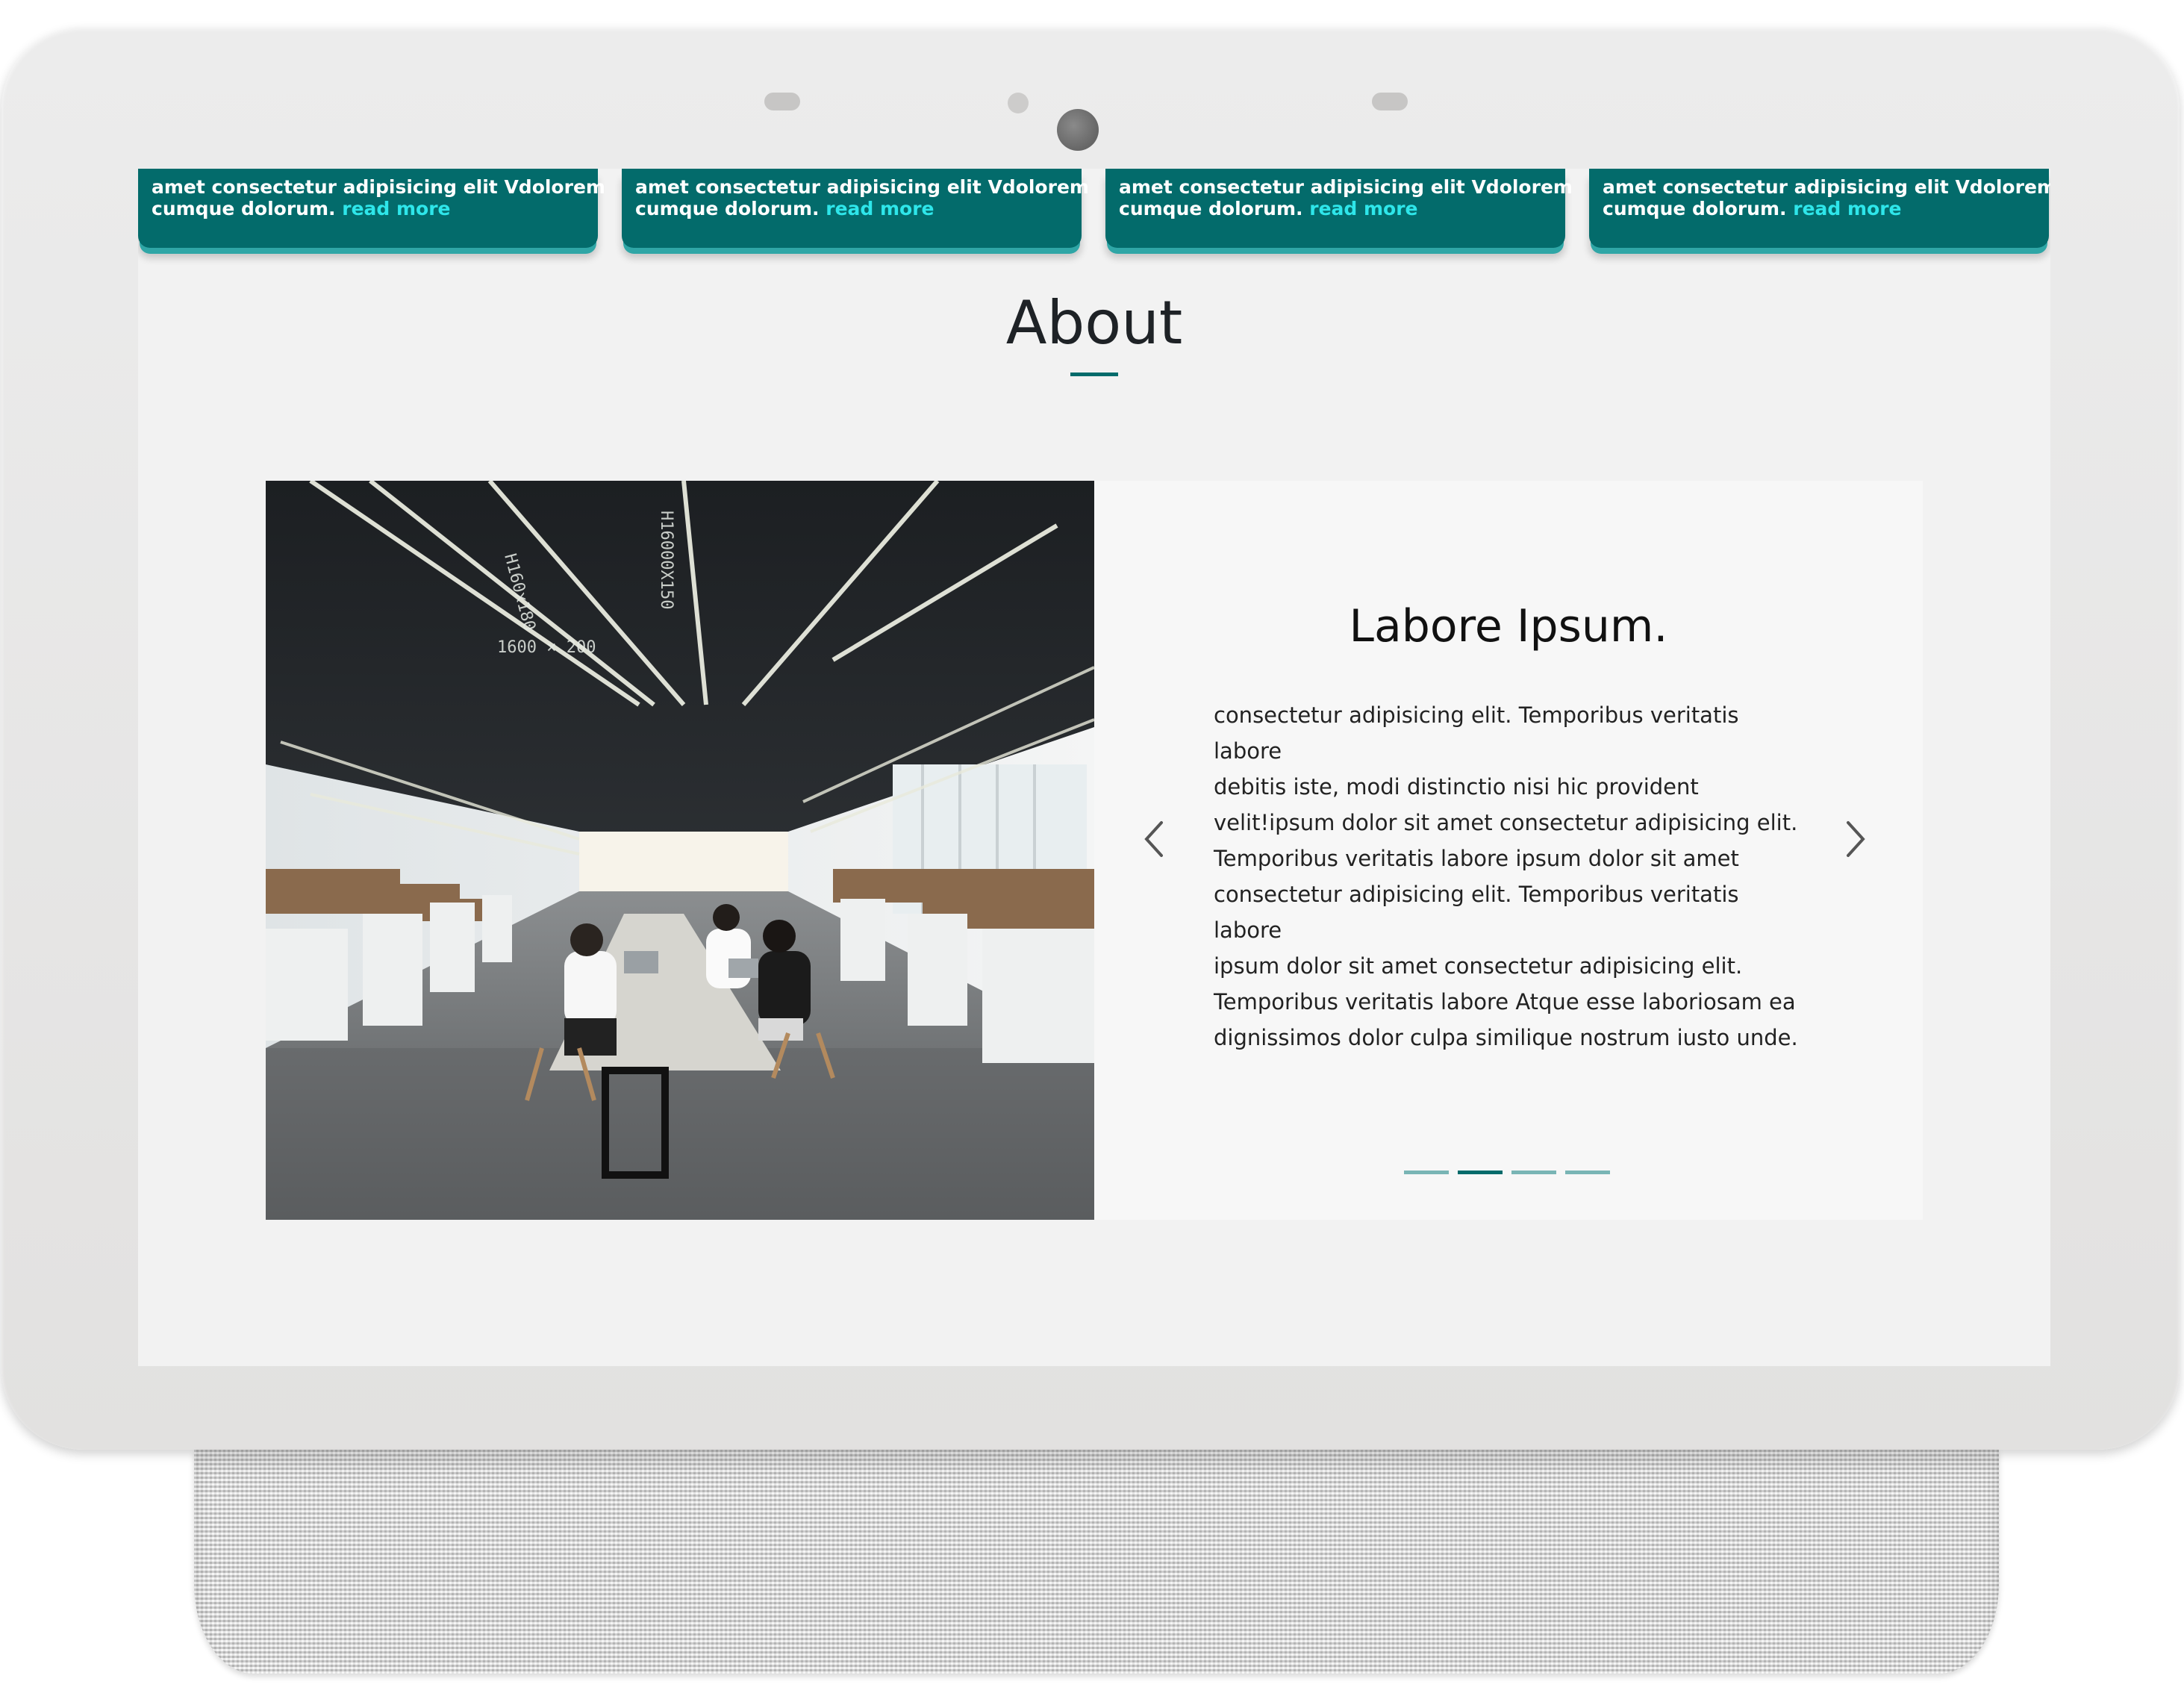  I want to click on section-title: About, so click(1094, 323).